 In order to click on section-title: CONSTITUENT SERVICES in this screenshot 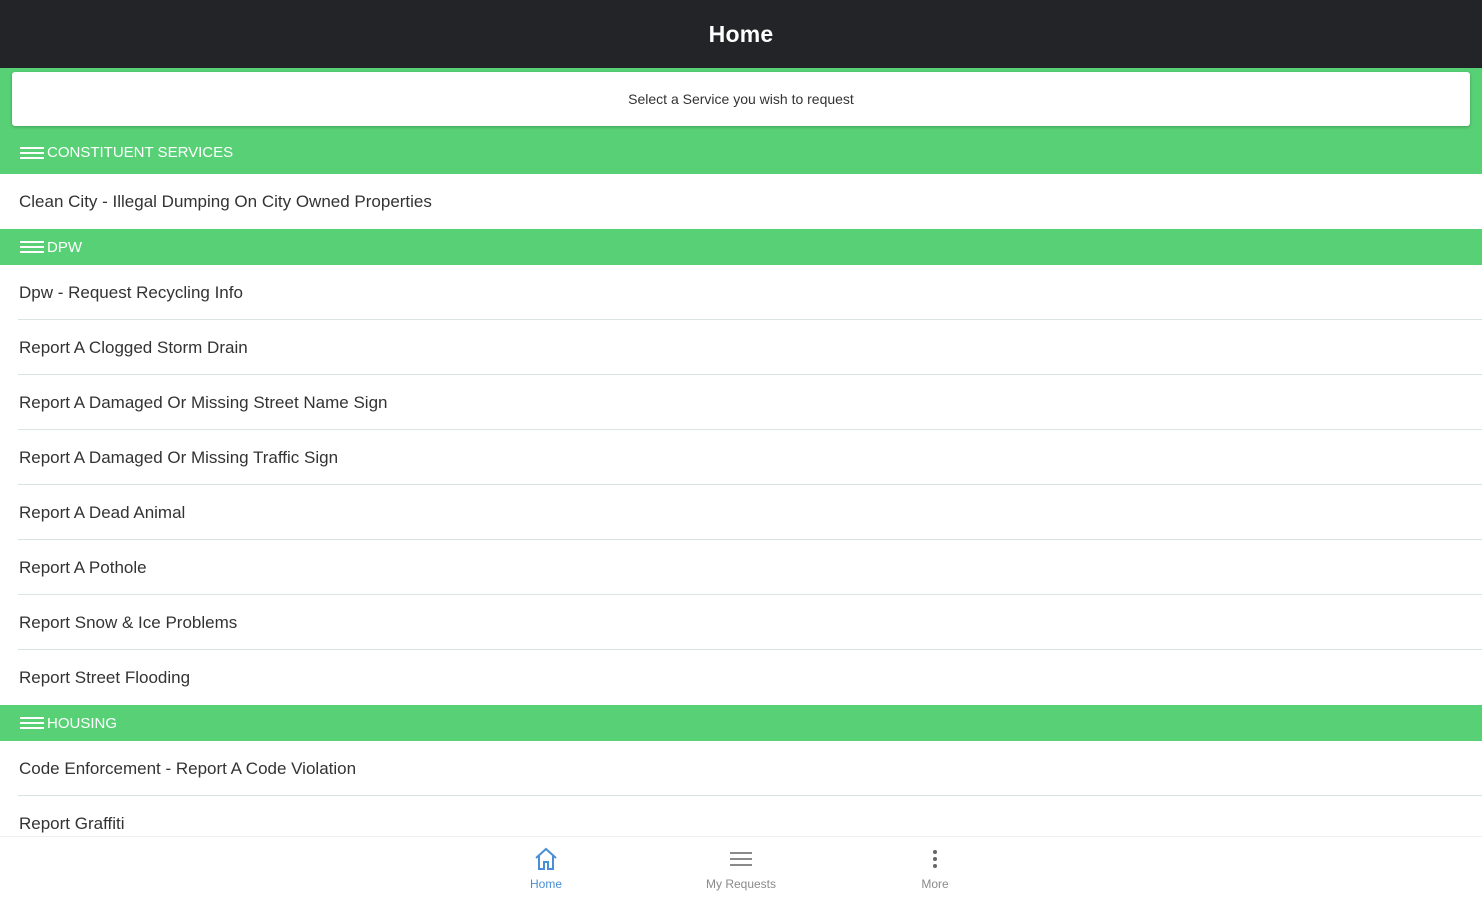, I will do `click(140, 152)`.